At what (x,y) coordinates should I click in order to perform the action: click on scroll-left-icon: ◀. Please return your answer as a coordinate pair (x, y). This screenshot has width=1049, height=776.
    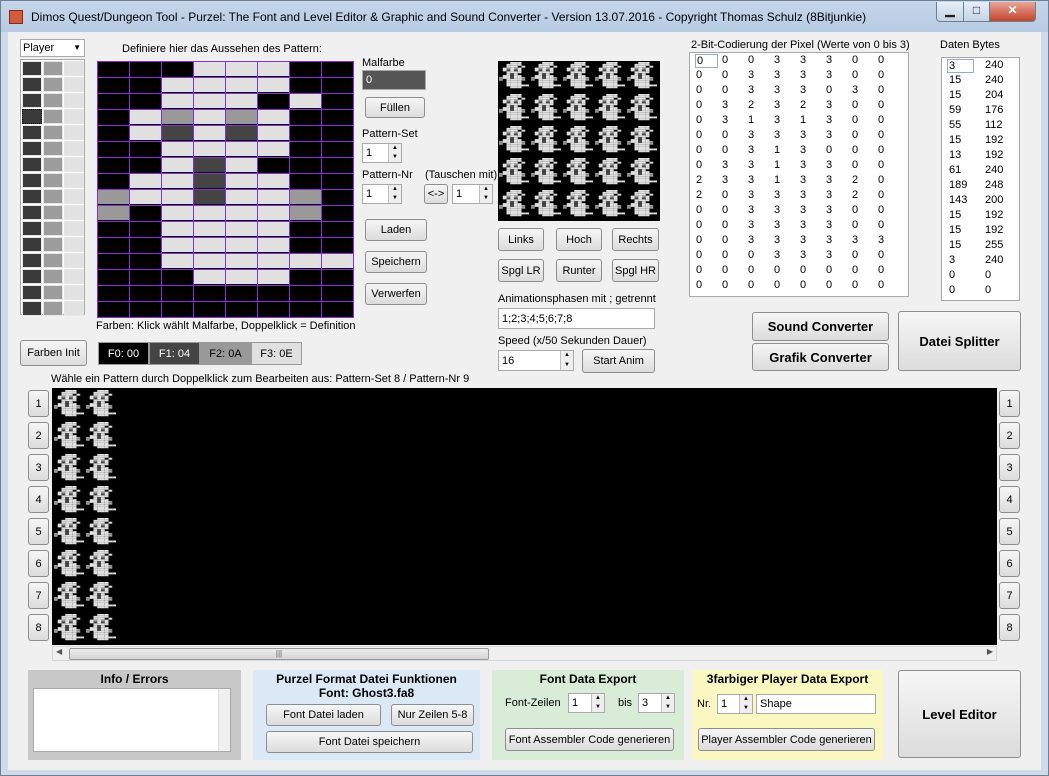
    Looking at the image, I should click on (59, 651).